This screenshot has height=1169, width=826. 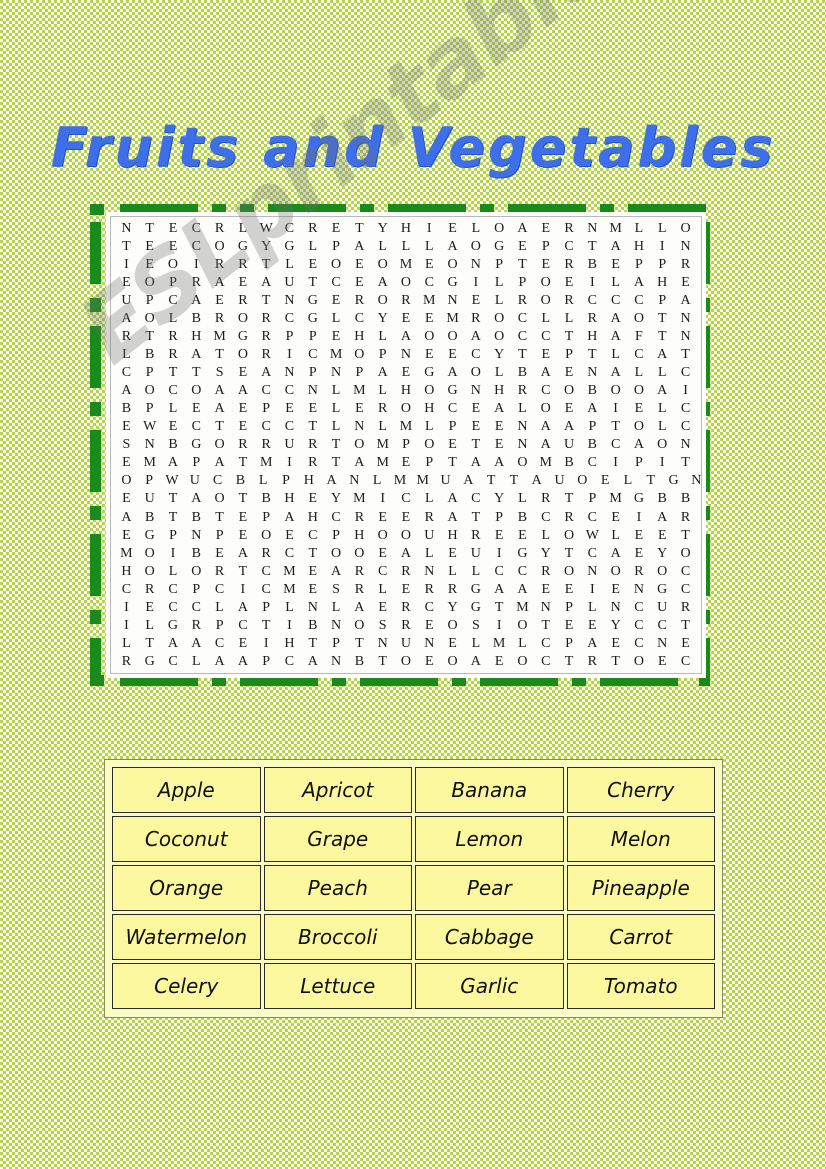 I want to click on grid-letter: S, so click(x=219, y=372).